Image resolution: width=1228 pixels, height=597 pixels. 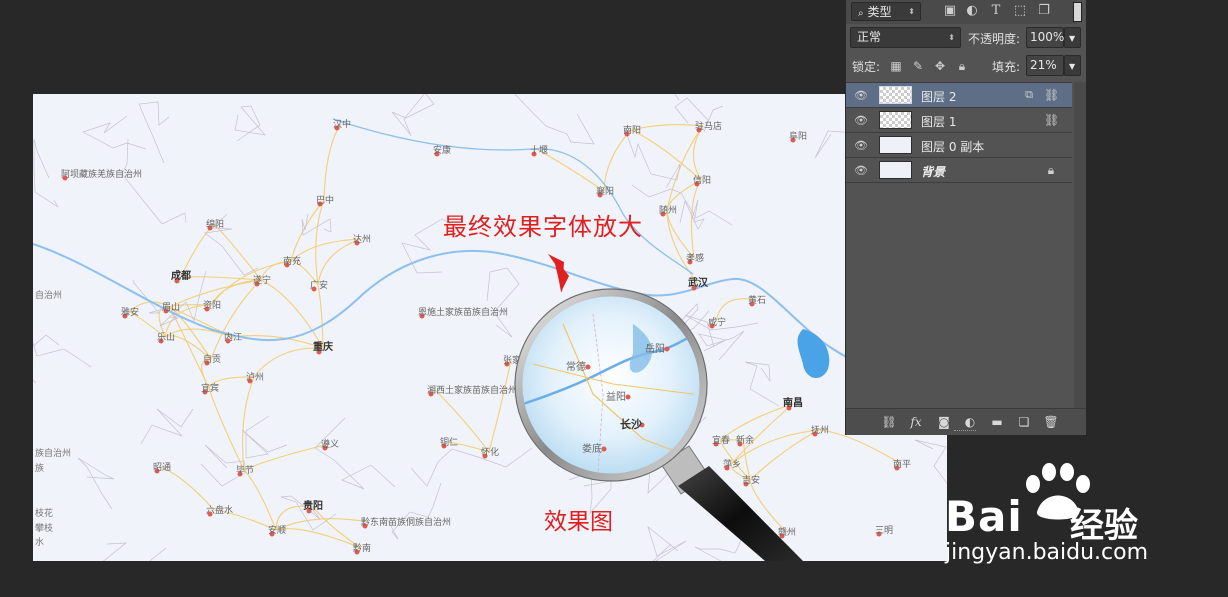 I want to click on city-label: 南阳, so click(x=632, y=130).